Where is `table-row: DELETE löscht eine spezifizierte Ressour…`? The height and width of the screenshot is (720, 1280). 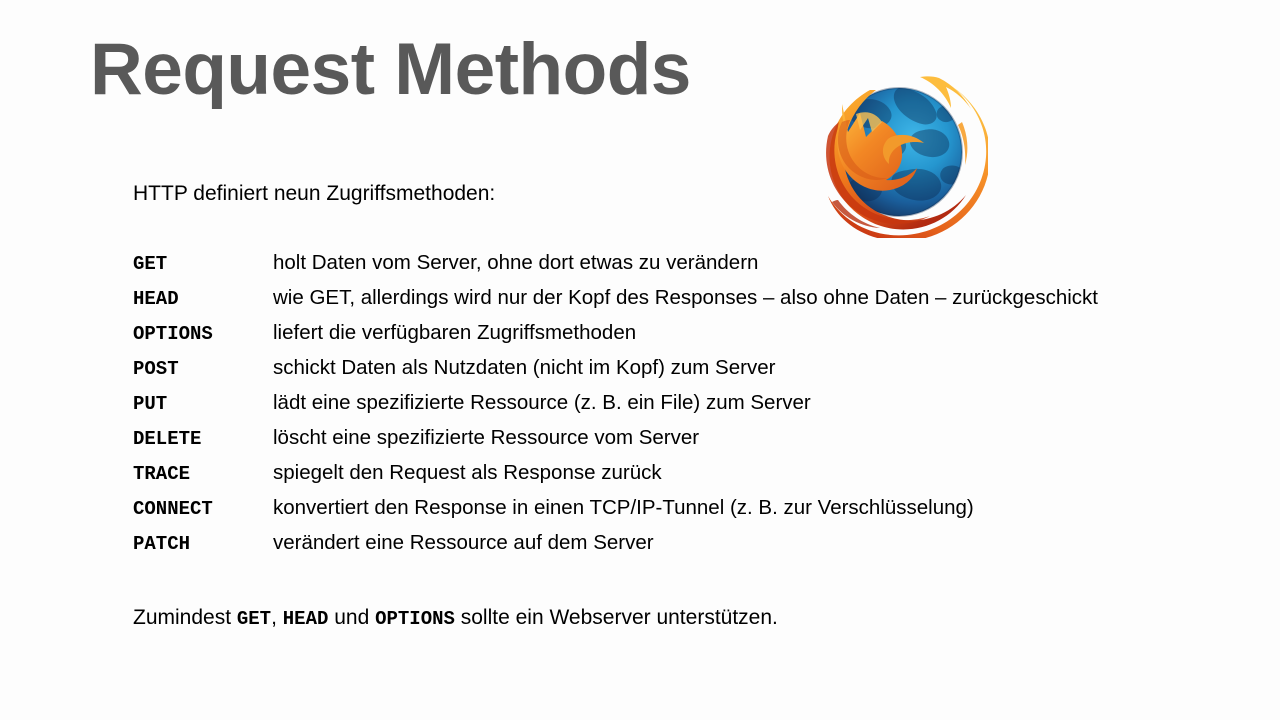
table-row: DELETE löscht eine spezifizierte Ressour… is located at coordinates (615, 438).